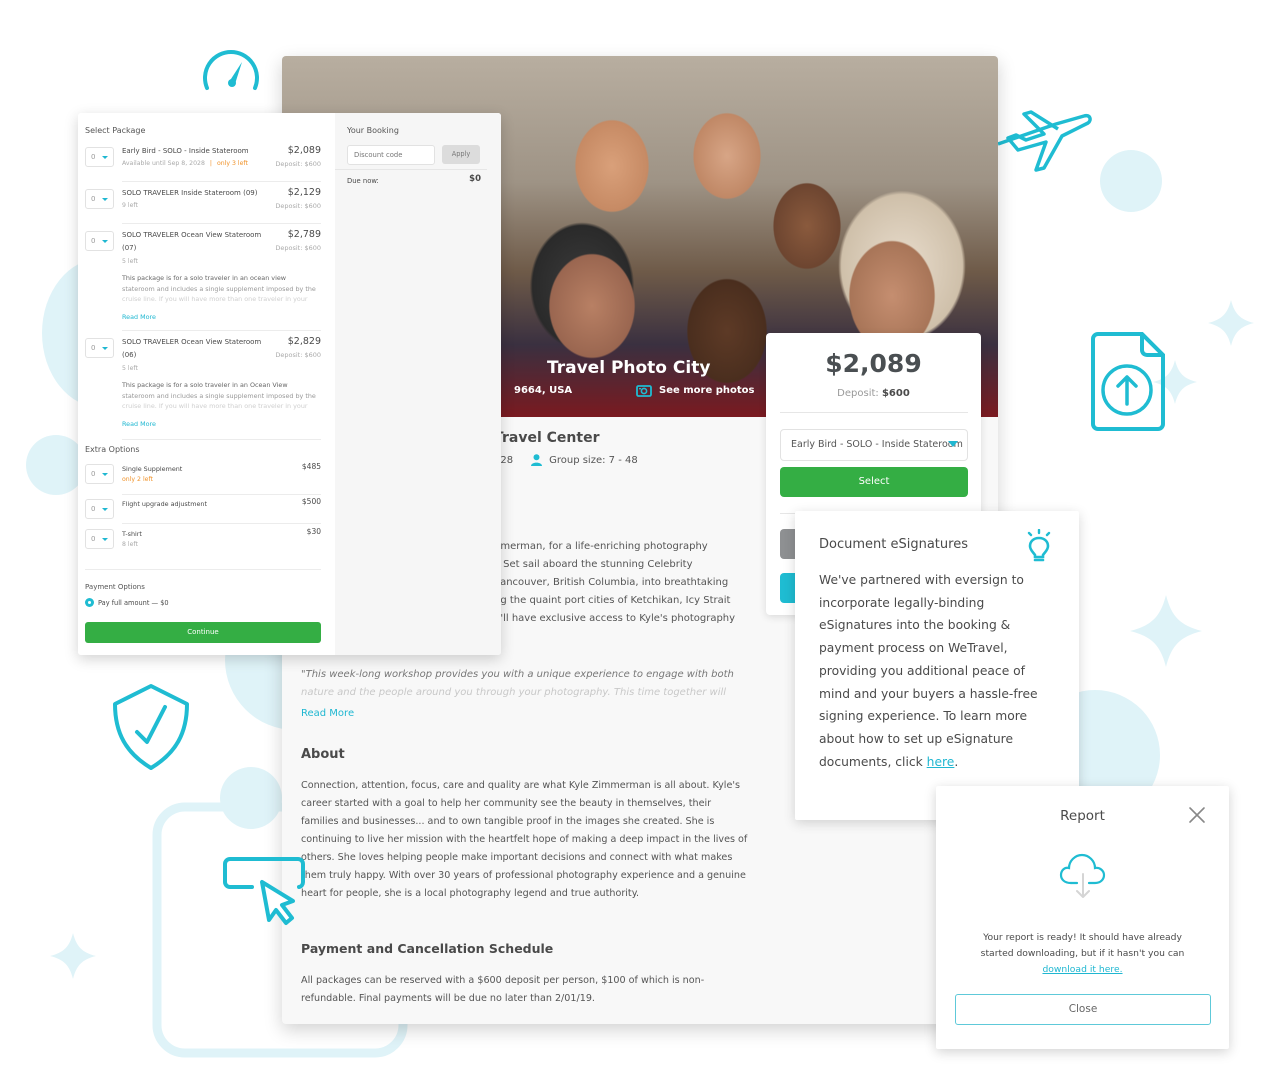 Image resolution: width=1280 pixels, height=1080 pixels. What do you see at coordinates (695, 390) in the screenshot?
I see `see-more-photos-link: See more photos` at bounding box center [695, 390].